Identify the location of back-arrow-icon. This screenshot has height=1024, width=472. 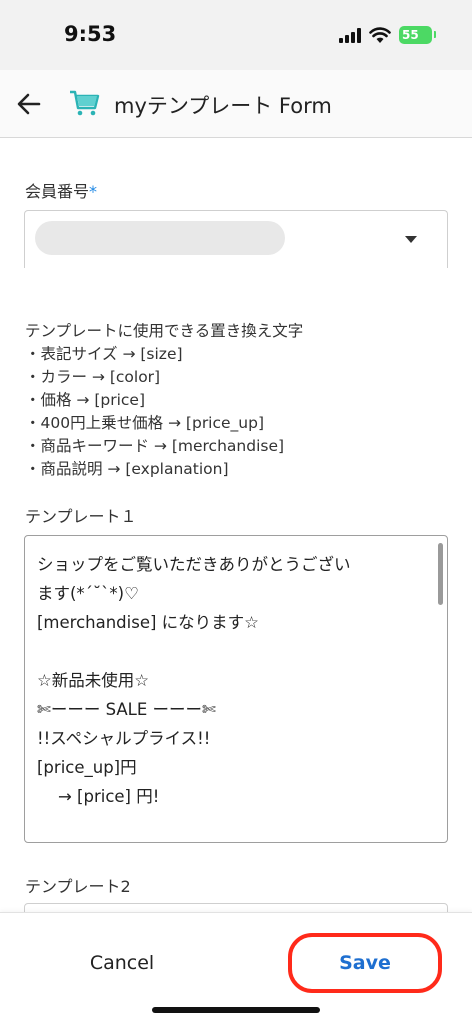
(29, 104).